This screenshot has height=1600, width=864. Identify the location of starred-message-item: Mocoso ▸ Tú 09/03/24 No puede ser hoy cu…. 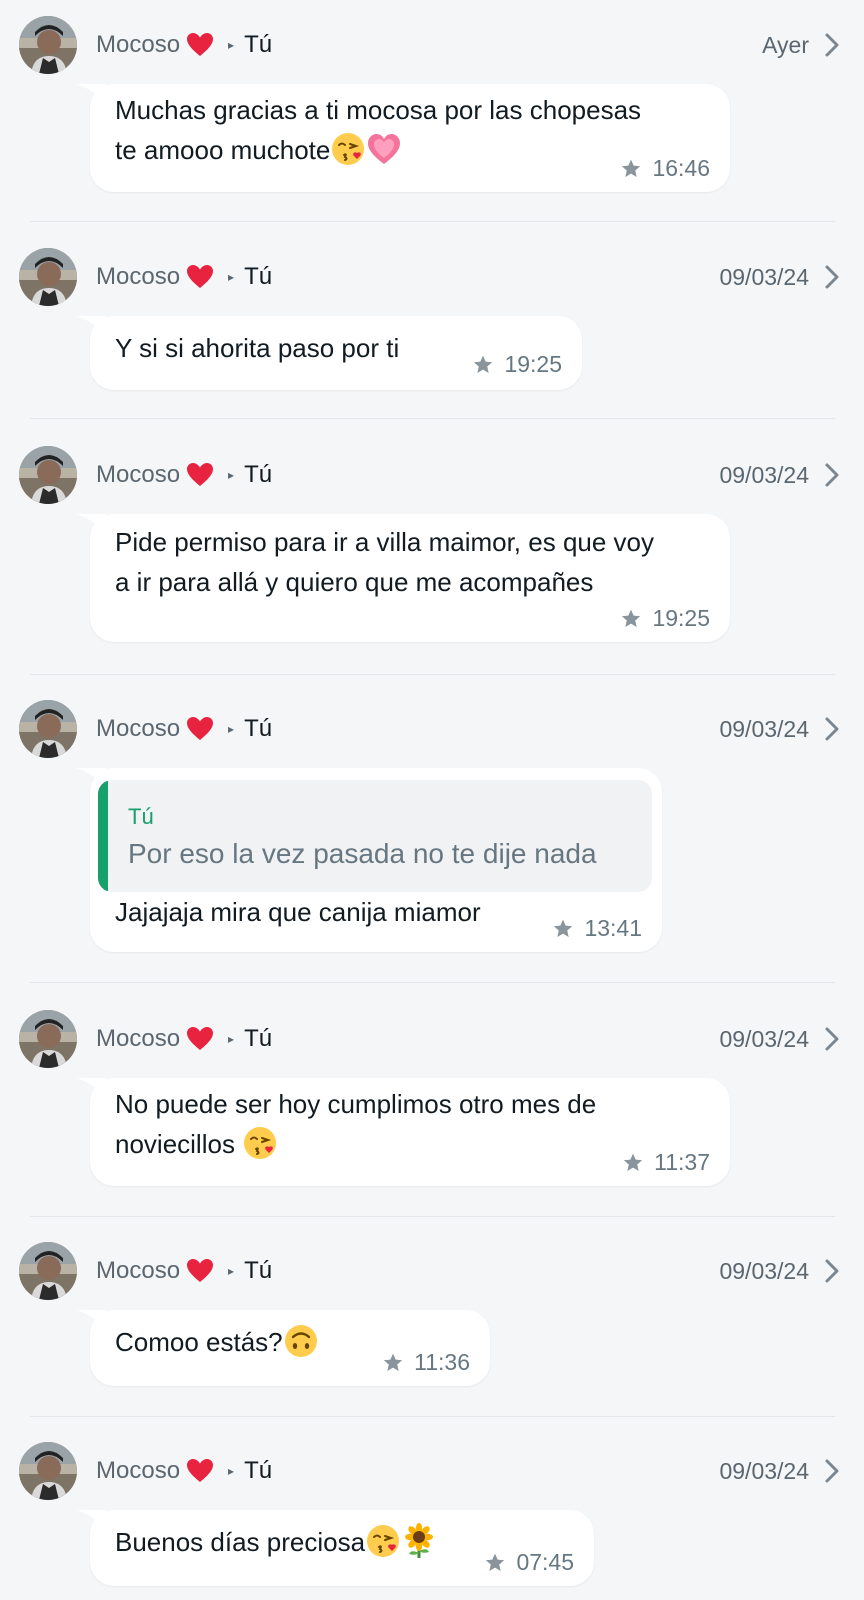
(432, 1106).